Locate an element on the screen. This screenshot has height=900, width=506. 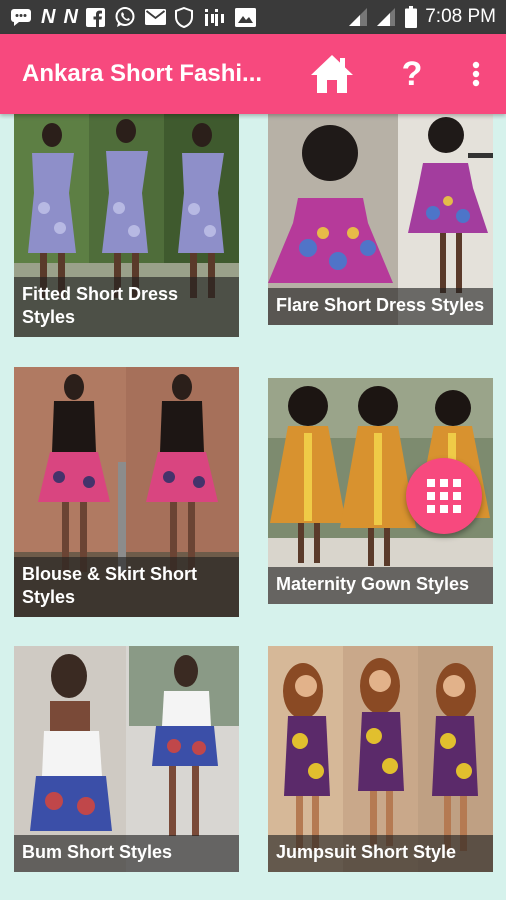
home-button is located at coordinates (332, 74).